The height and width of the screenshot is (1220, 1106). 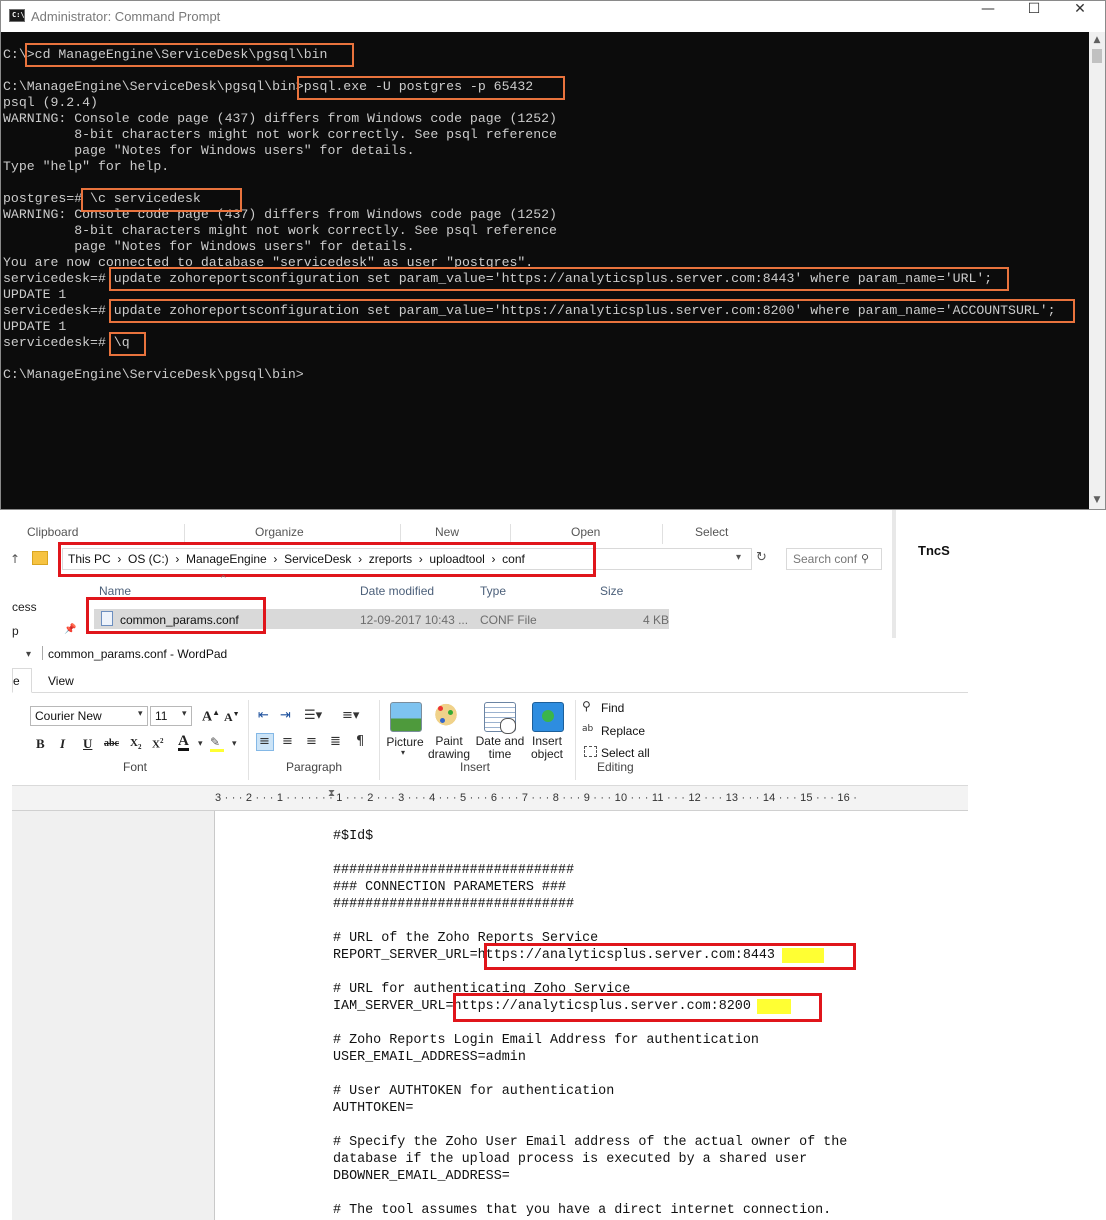 I want to click on console-line: Type "help" for help., so click(x=86, y=166).